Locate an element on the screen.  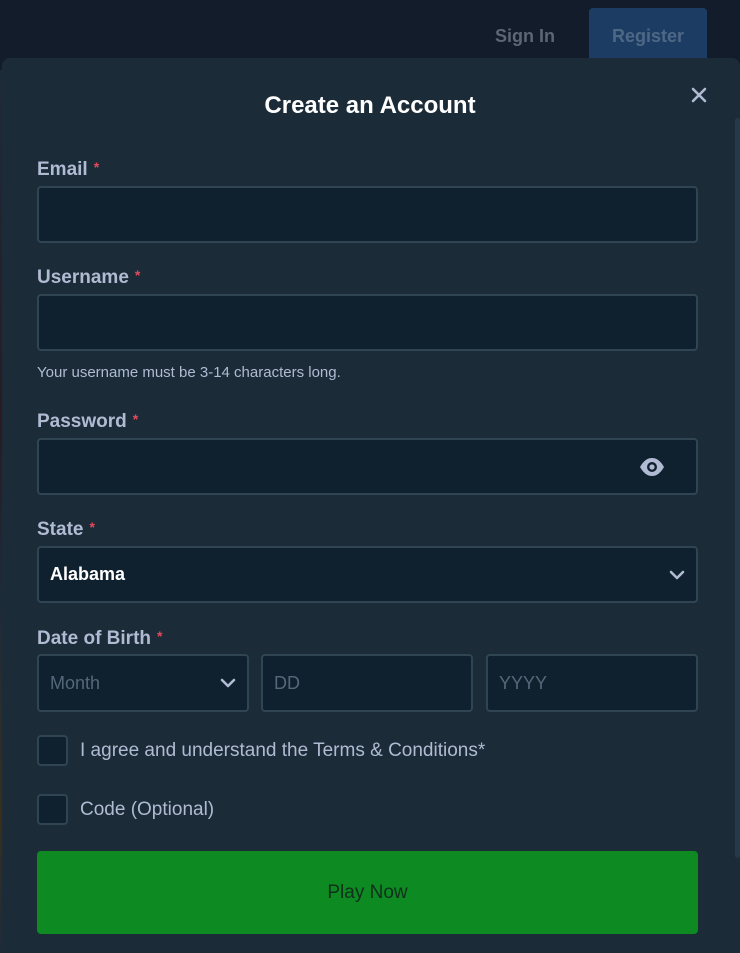
state-label: State * is located at coordinates (66, 530).